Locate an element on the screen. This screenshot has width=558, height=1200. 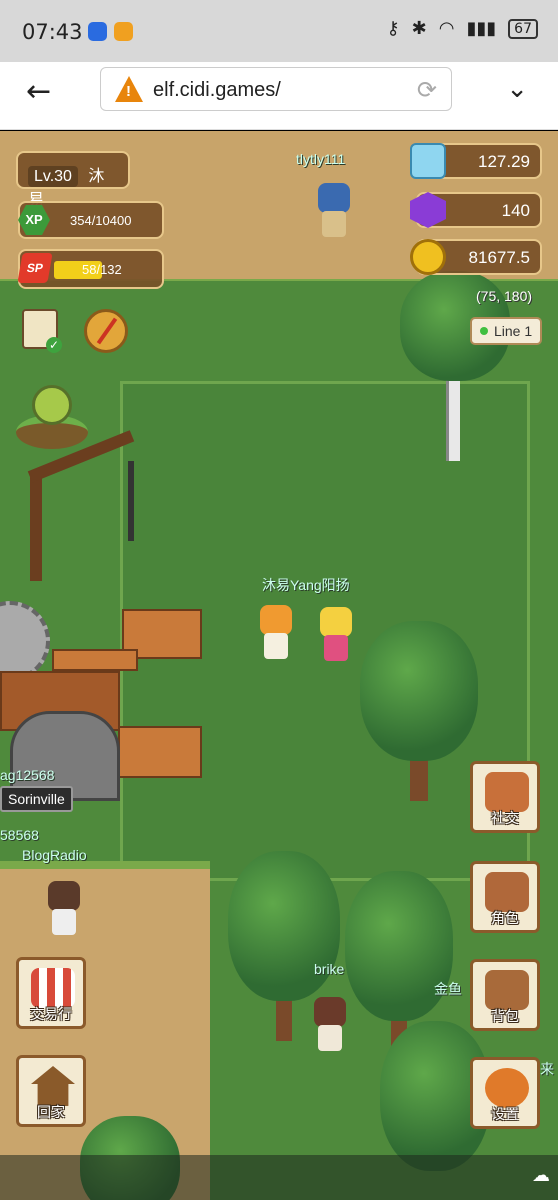
sp-bar: SP 58/132 is located at coordinates (90, 269).